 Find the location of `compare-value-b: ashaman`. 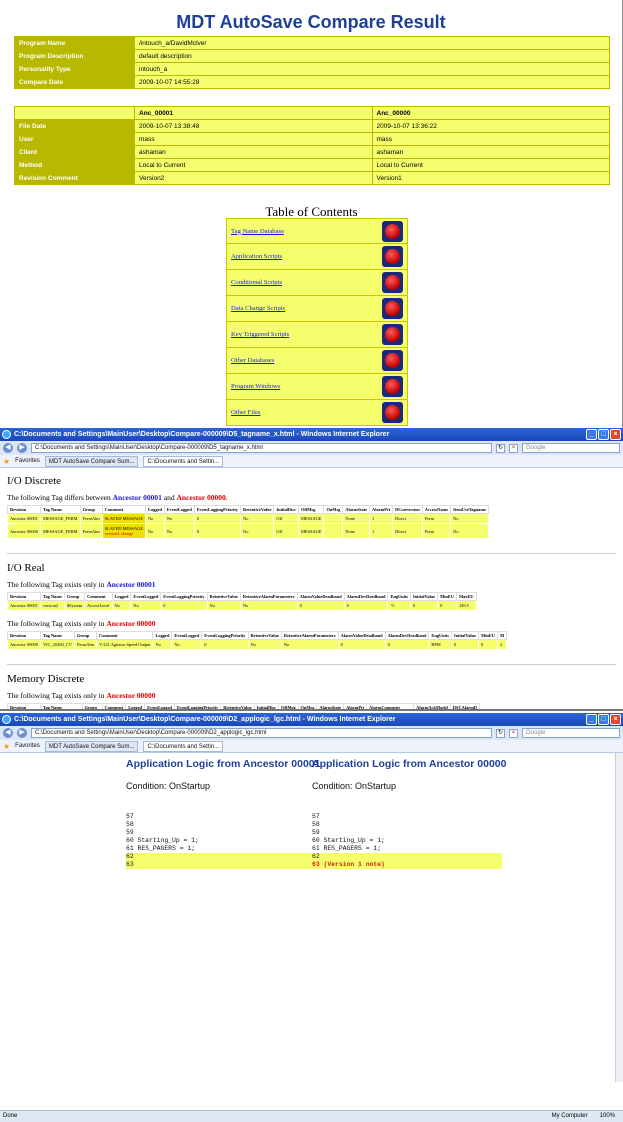

compare-value-b: ashaman is located at coordinates (490, 152).